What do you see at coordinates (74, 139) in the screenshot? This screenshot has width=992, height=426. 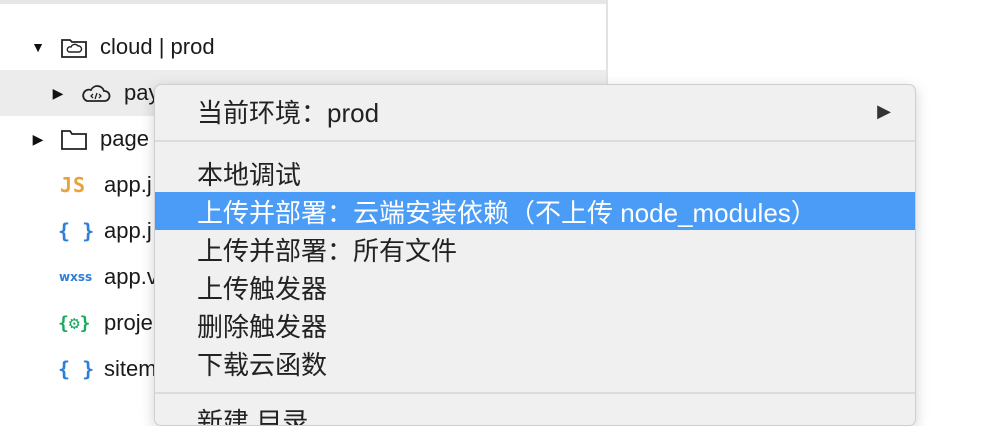 I see `folder-icon` at bounding box center [74, 139].